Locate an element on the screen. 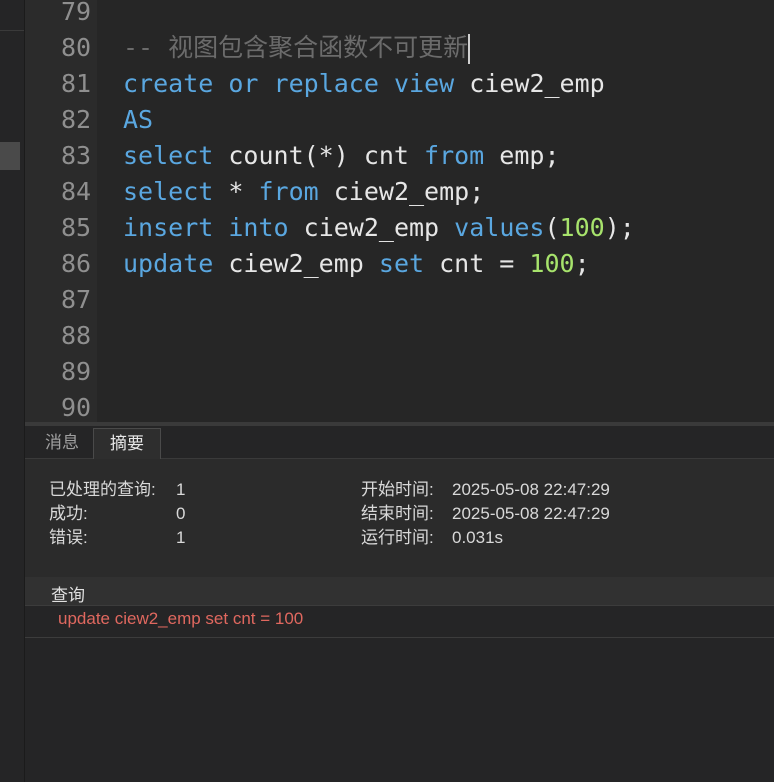 The height and width of the screenshot is (782, 774). tab-messages: 消息 is located at coordinates (62, 443).